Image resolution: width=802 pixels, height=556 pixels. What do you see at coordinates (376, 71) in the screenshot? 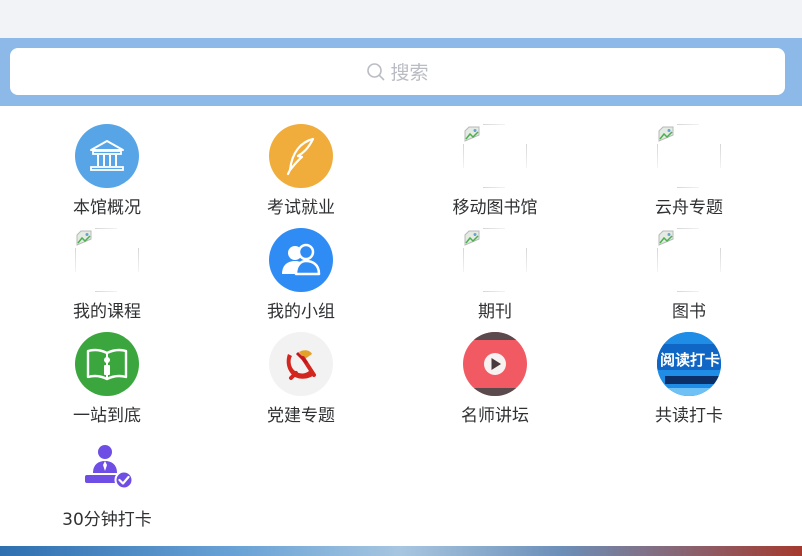
I see `search-icon` at bounding box center [376, 71].